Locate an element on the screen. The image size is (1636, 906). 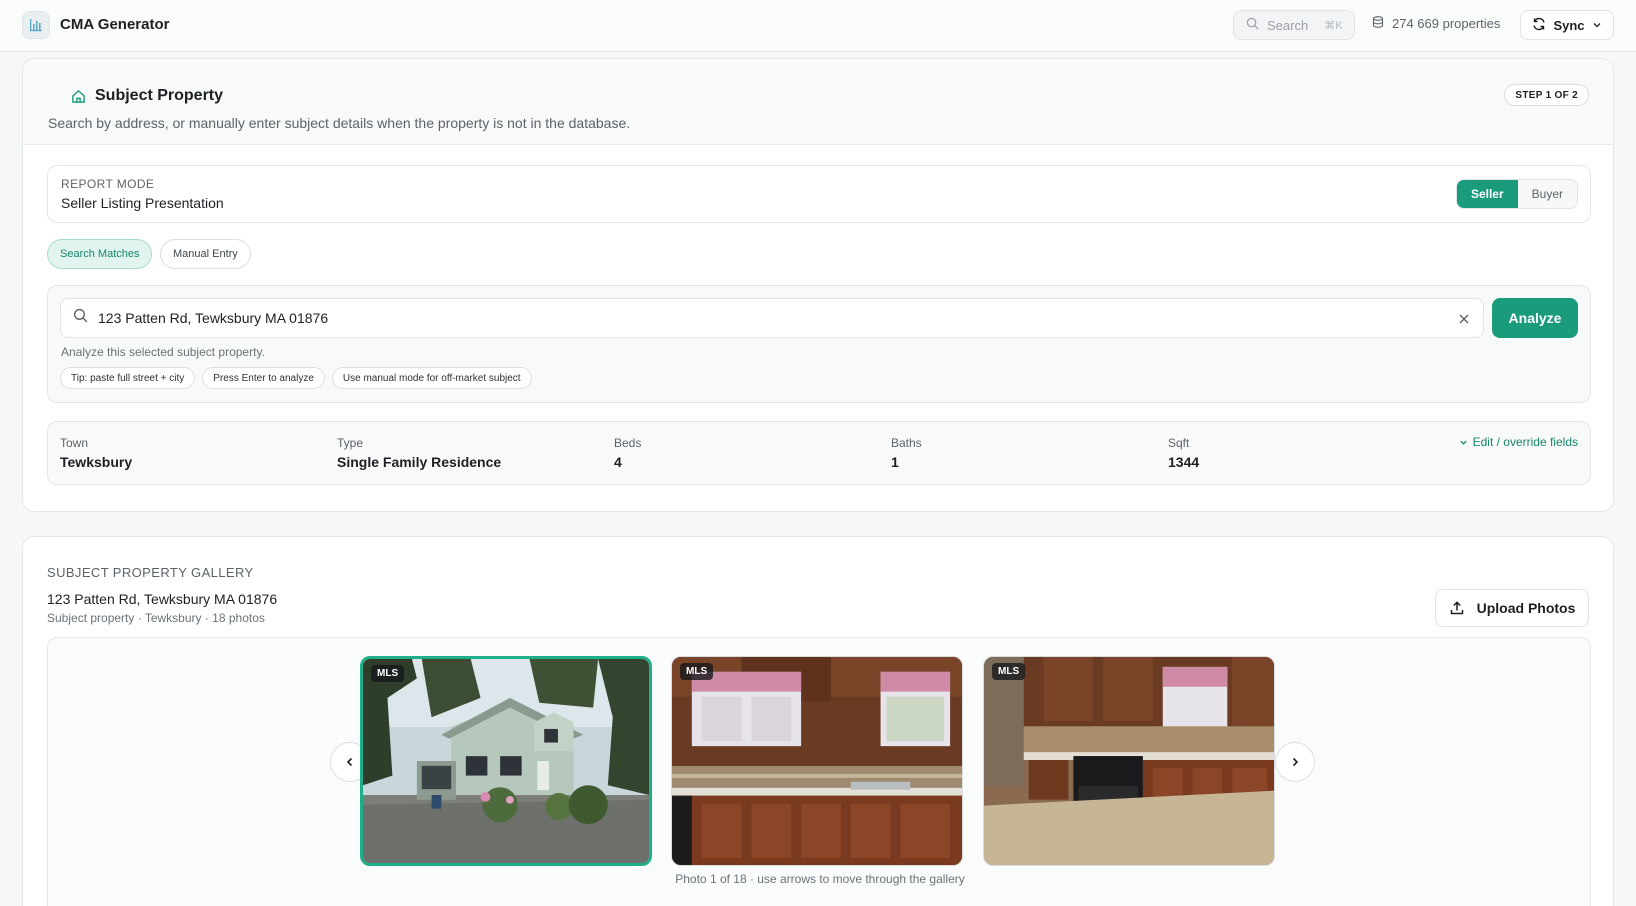
edit-override-label: Edit / override fields is located at coordinates (1525, 442).